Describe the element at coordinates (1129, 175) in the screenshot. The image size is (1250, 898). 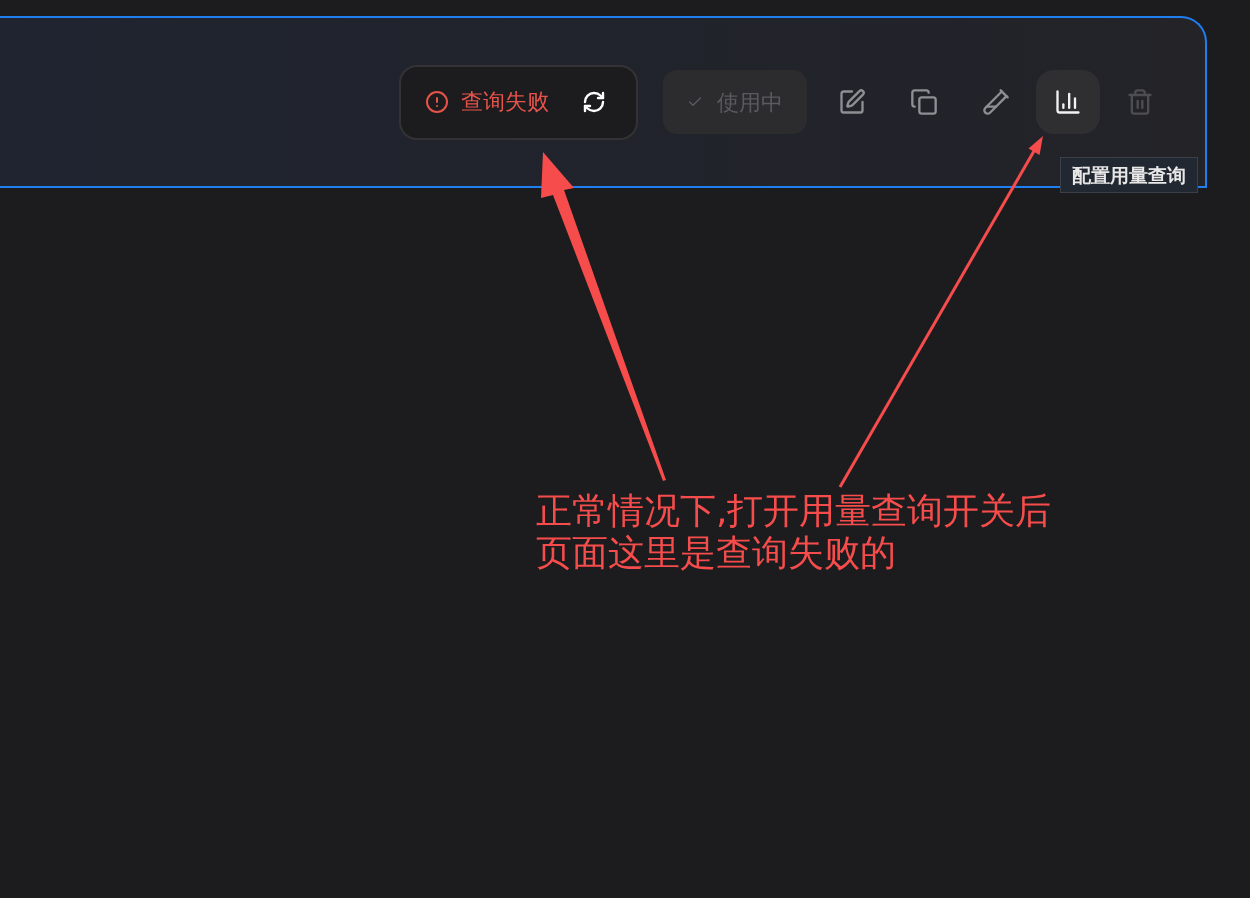
I see `tooltip: 配置用量查询` at that location.